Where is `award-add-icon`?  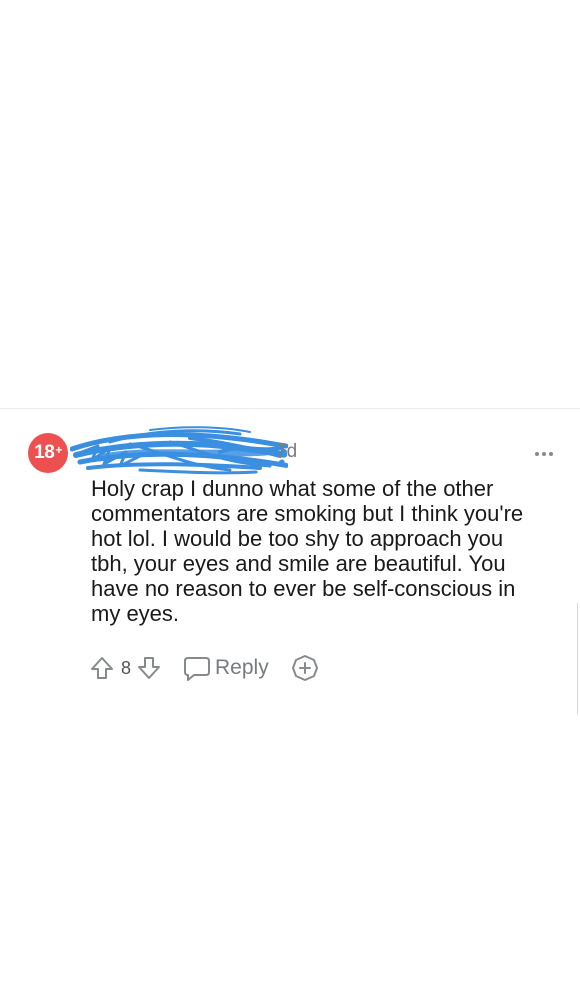
award-add-icon is located at coordinates (304, 668).